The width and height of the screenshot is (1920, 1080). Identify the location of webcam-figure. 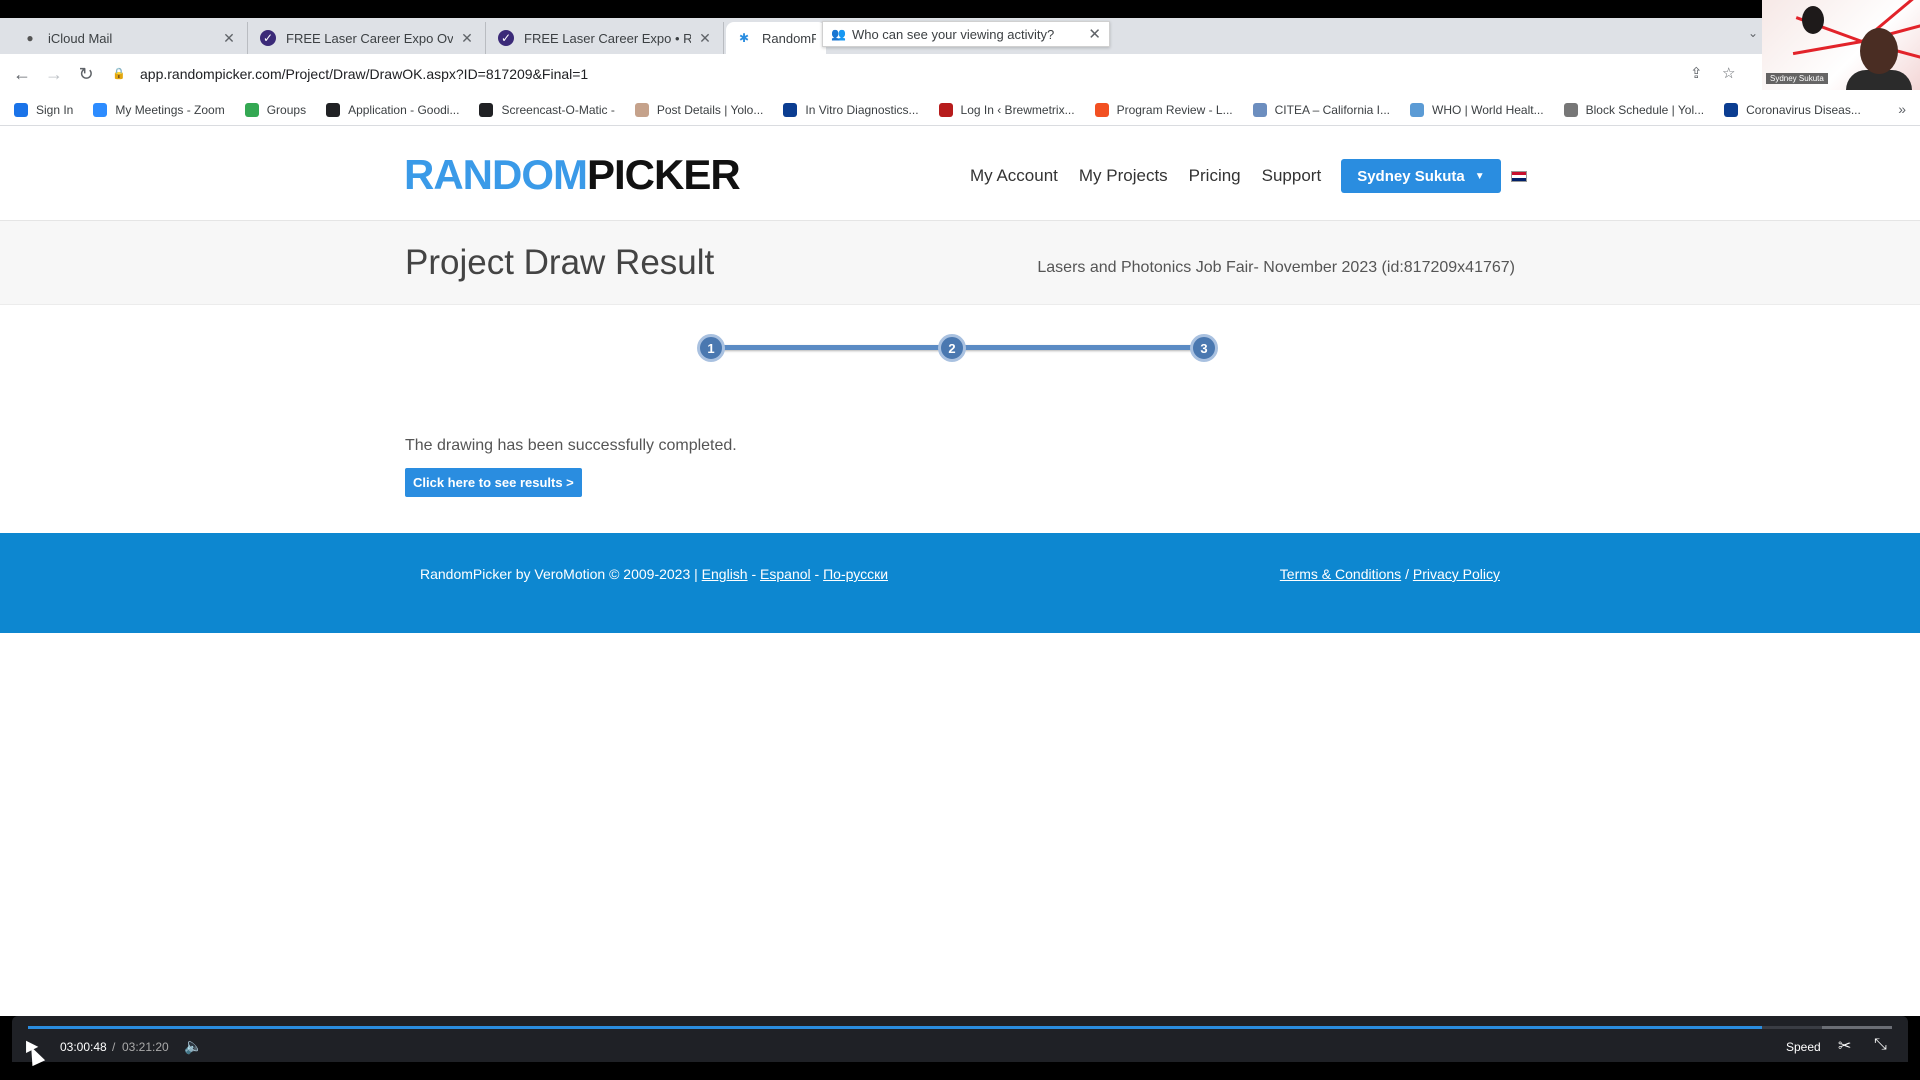
(1813, 20).